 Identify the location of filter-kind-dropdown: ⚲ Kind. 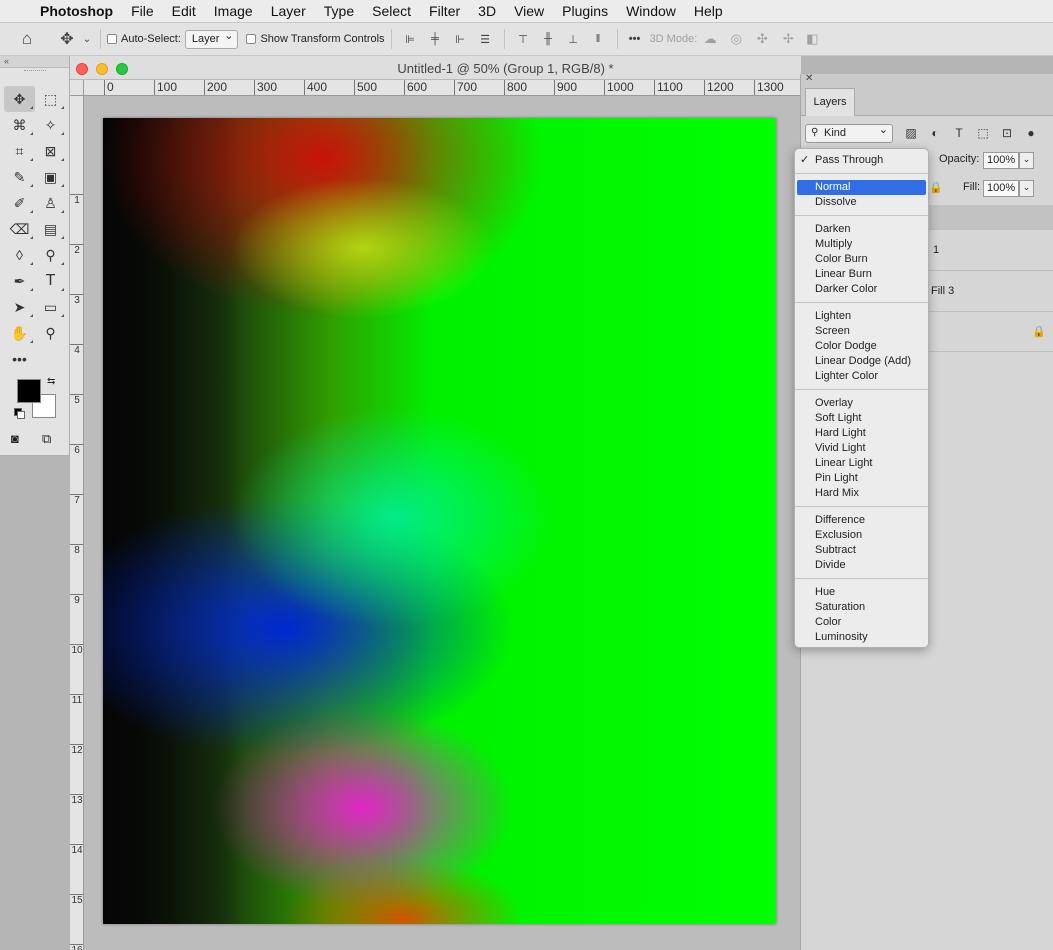
(849, 133).